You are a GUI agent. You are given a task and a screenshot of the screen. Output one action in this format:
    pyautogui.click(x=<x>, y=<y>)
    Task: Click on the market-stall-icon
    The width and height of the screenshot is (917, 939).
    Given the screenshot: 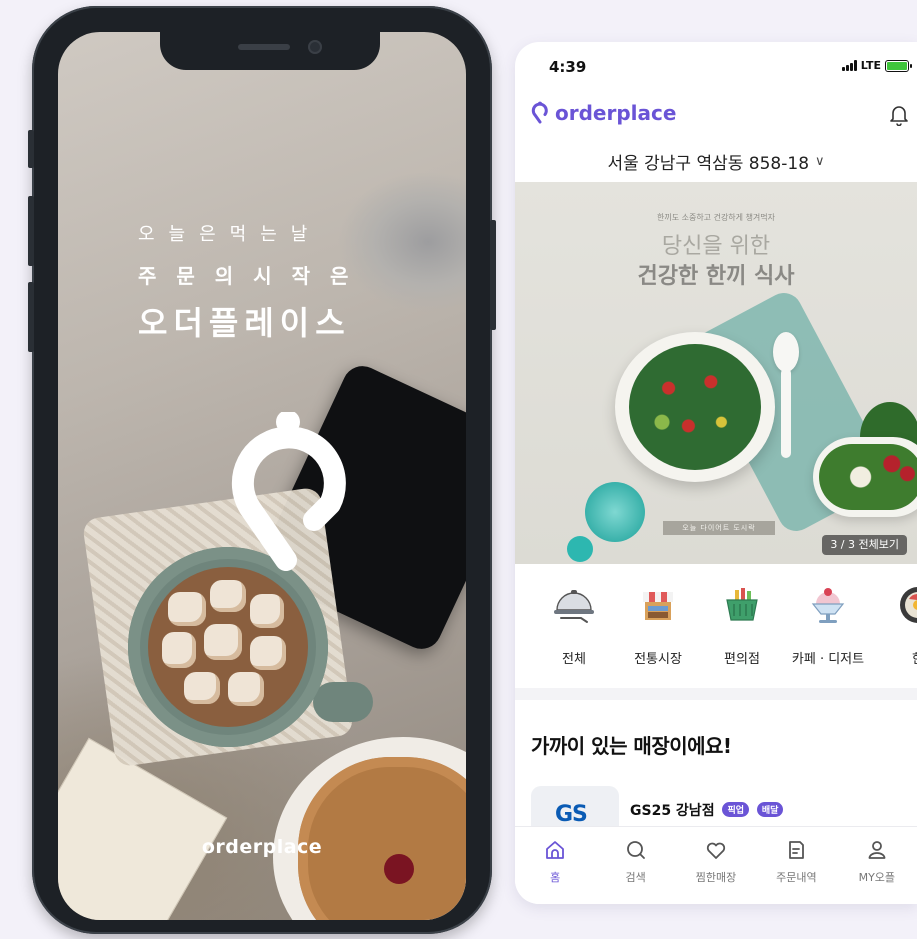 What is the action you would take?
    pyautogui.click(x=658, y=605)
    